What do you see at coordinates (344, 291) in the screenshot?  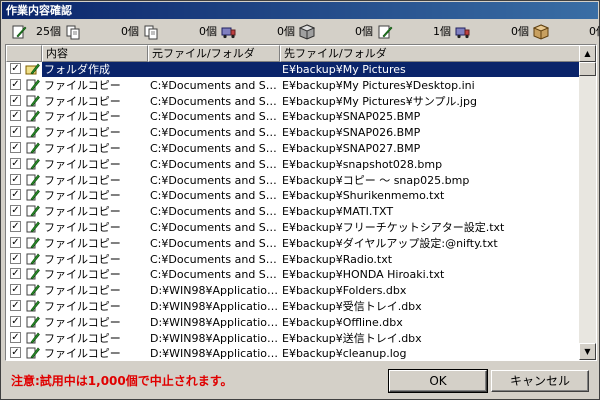 I see `row-dest: E¥backup¥Folders.dbx` at bounding box center [344, 291].